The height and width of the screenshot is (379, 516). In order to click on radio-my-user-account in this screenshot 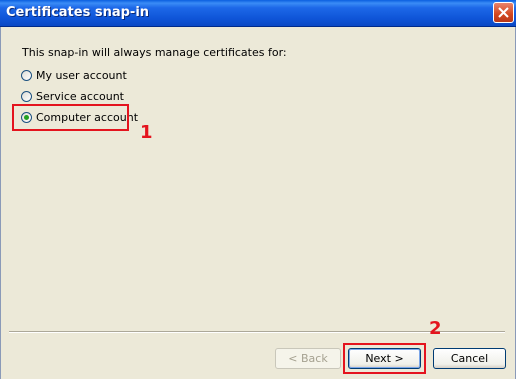, I will do `click(26, 75)`.